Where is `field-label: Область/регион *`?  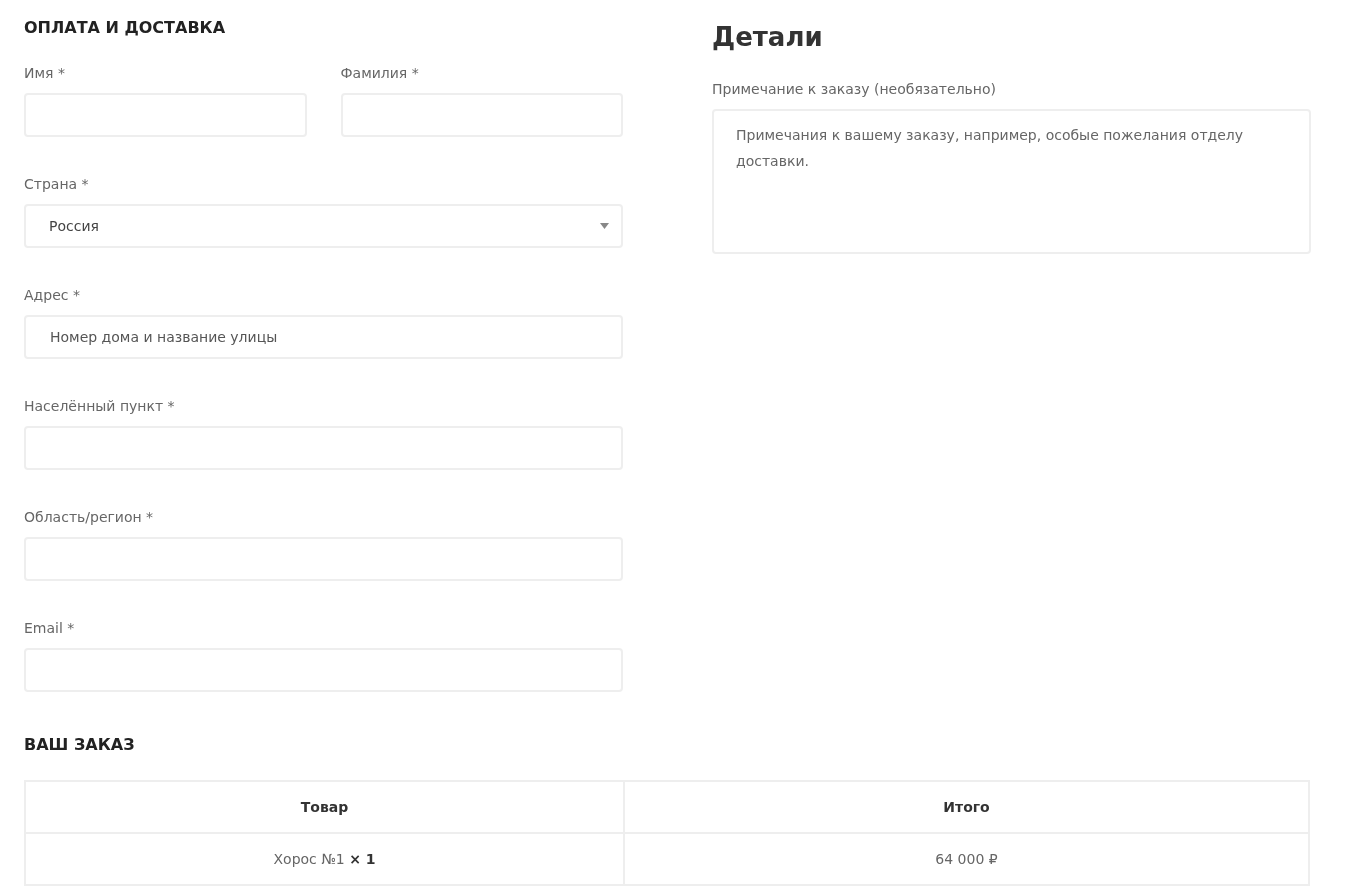
field-label: Область/регион * is located at coordinates (89, 517).